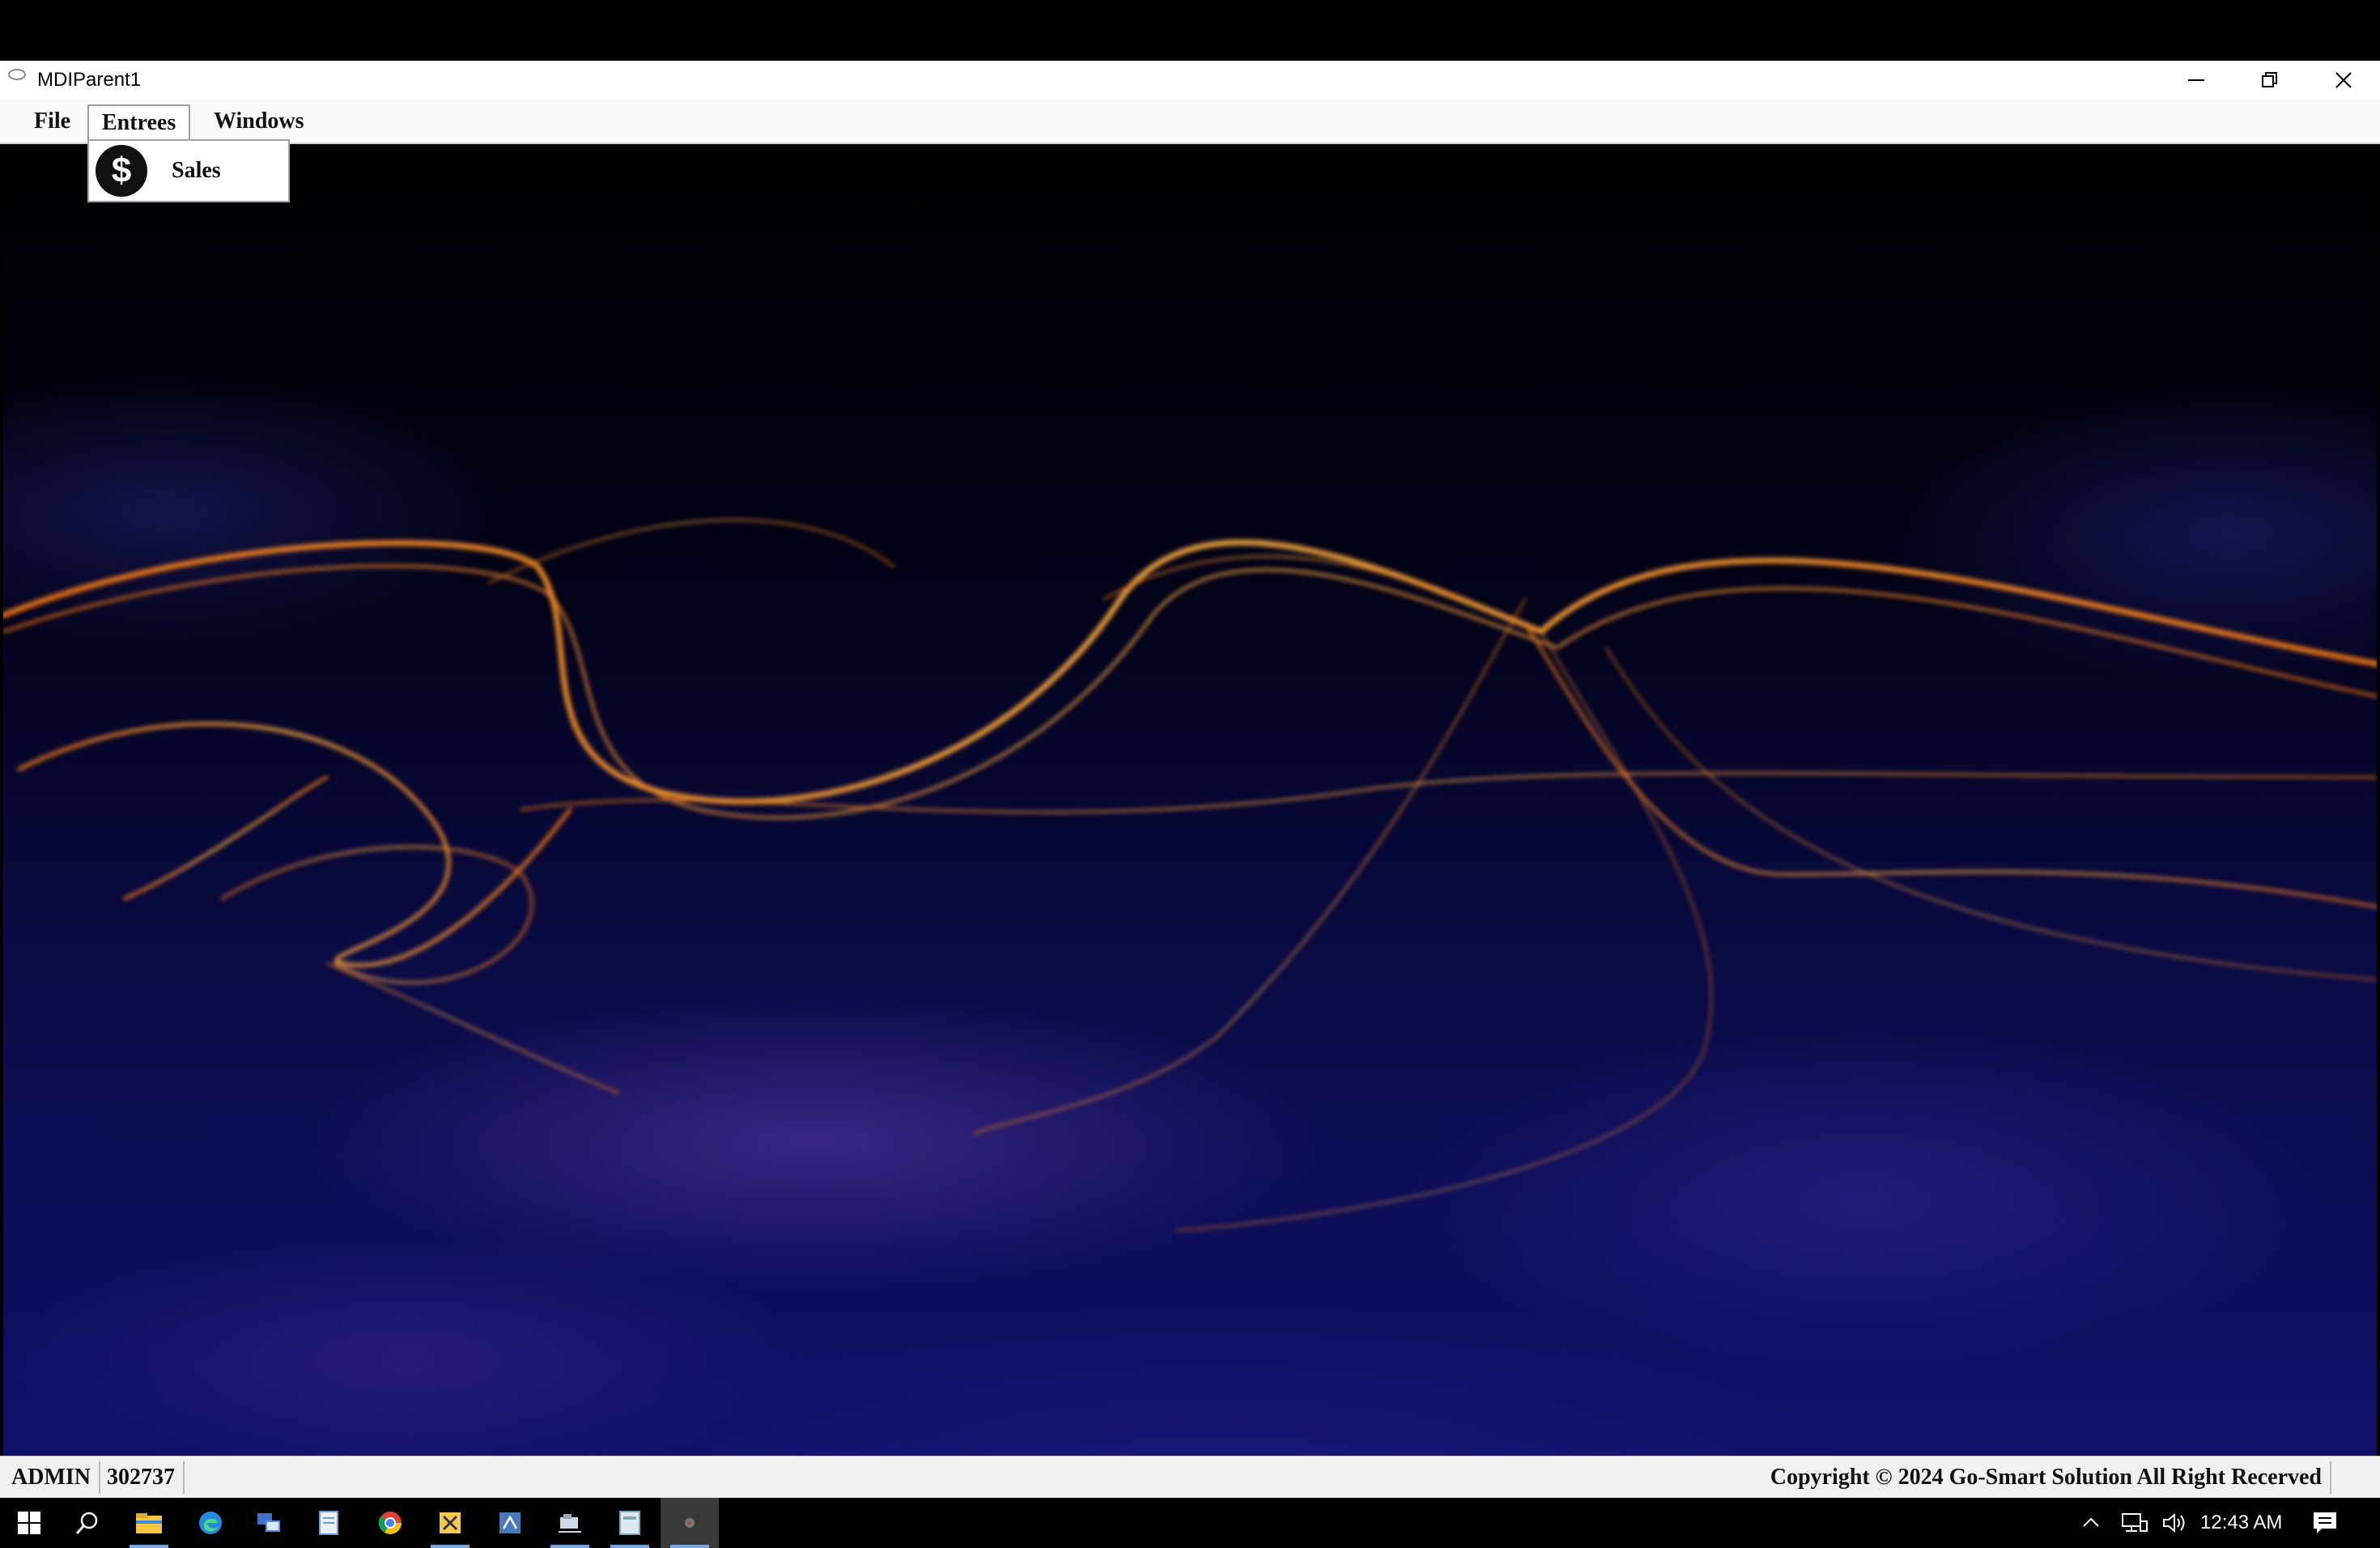 The height and width of the screenshot is (1548, 2380). I want to click on entrees-dropdown: $ Sales, so click(189, 170).